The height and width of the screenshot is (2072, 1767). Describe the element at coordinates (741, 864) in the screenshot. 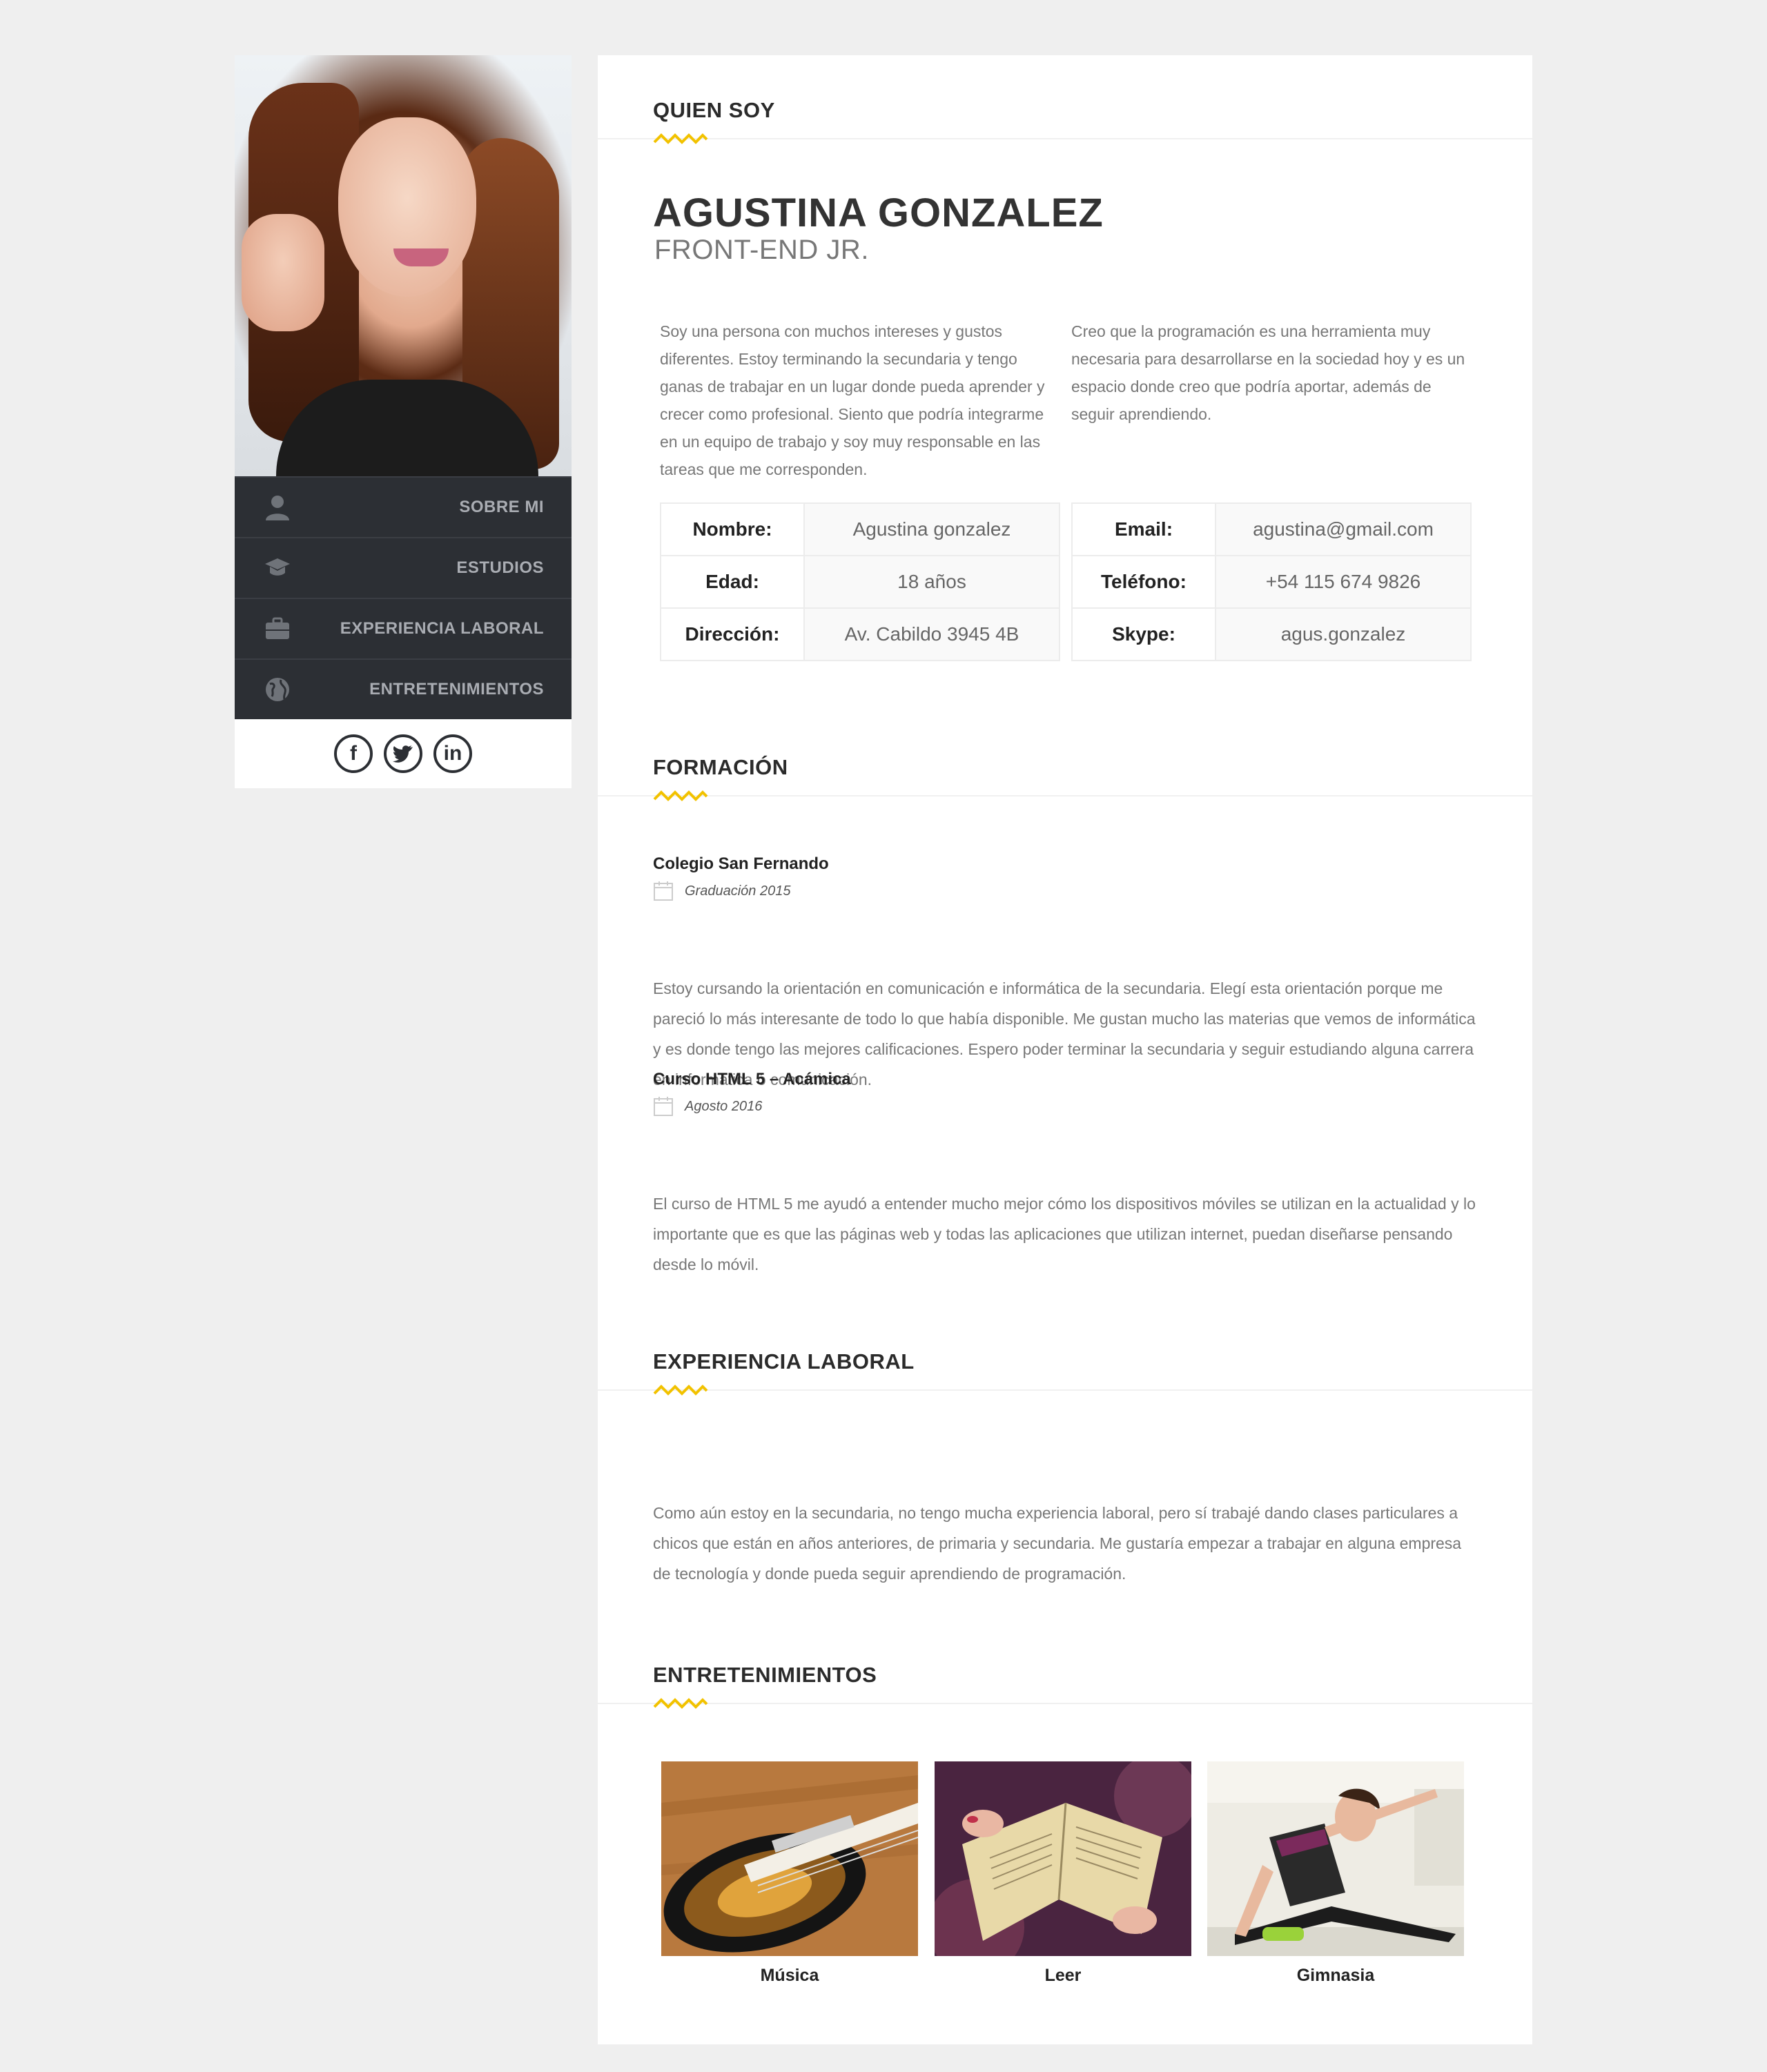

I see `education-entry-title: Colegio San Fernando` at that location.